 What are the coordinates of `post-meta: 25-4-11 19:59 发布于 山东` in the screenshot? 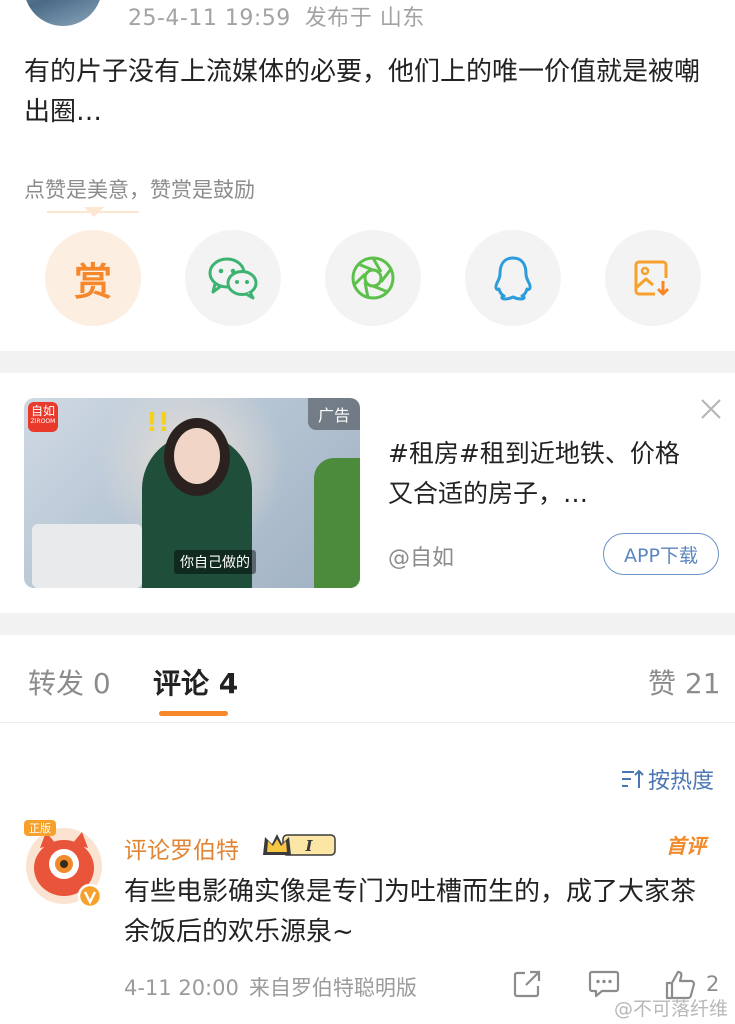 It's located at (276, 16).